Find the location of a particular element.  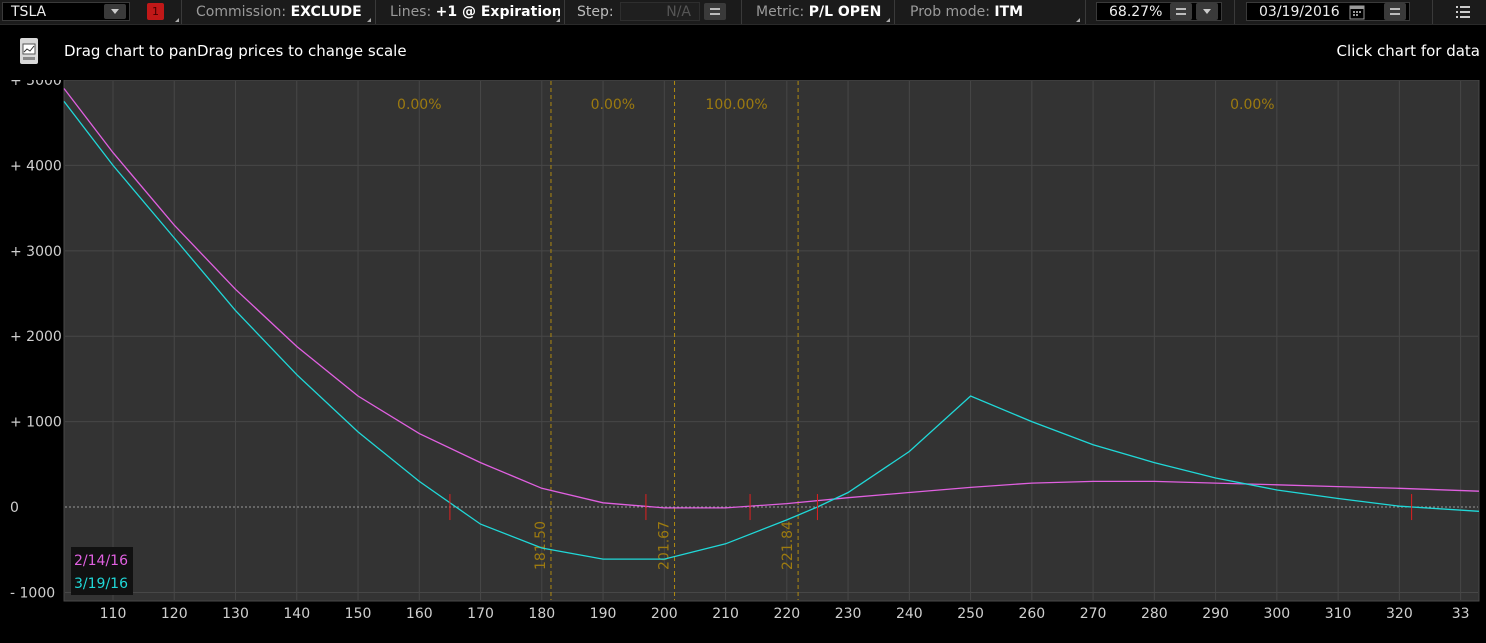

prob-mode-setting: Prob mode: ITM is located at coordinates (995, 12).